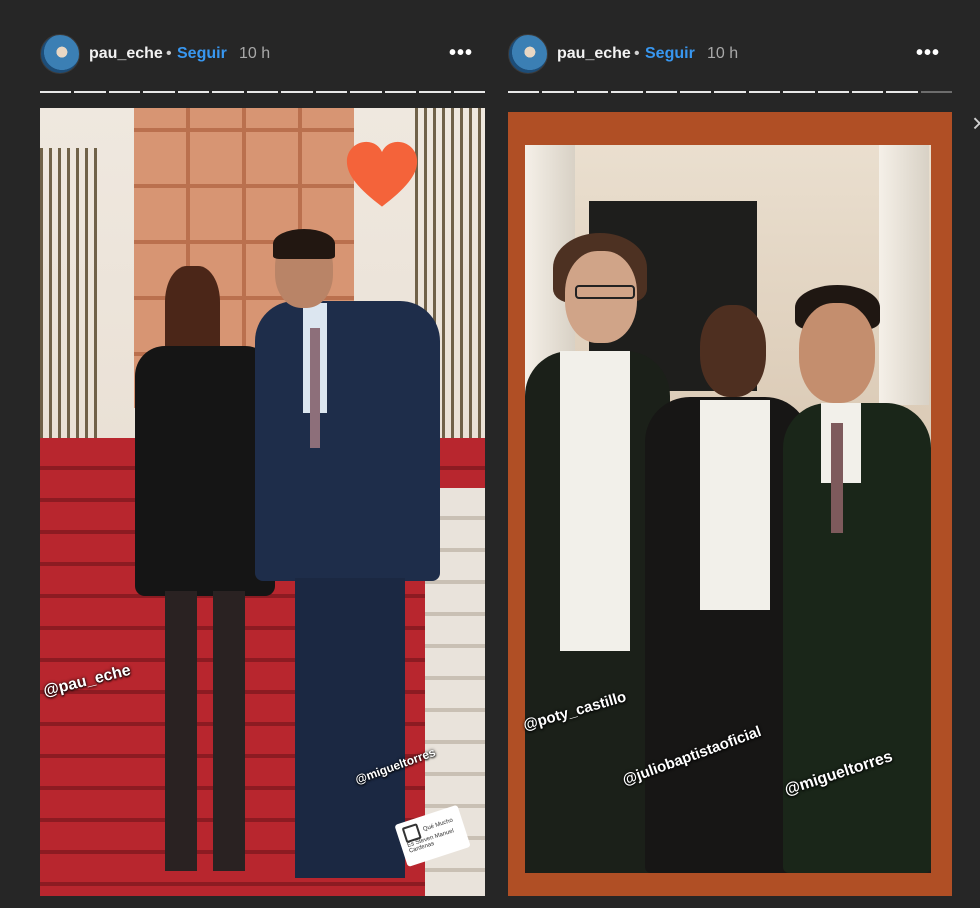 The width and height of the screenshot is (980, 908). I want to click on heart-icon, so click(382, 177).